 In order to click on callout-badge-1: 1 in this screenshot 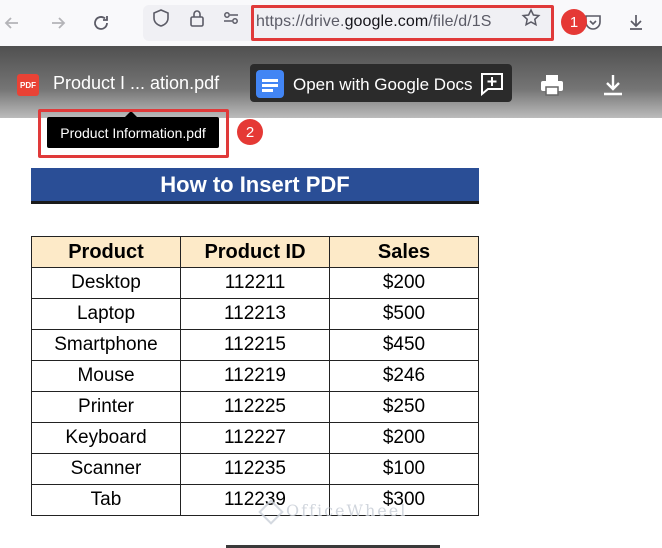, I will do `click(574, 22)`.